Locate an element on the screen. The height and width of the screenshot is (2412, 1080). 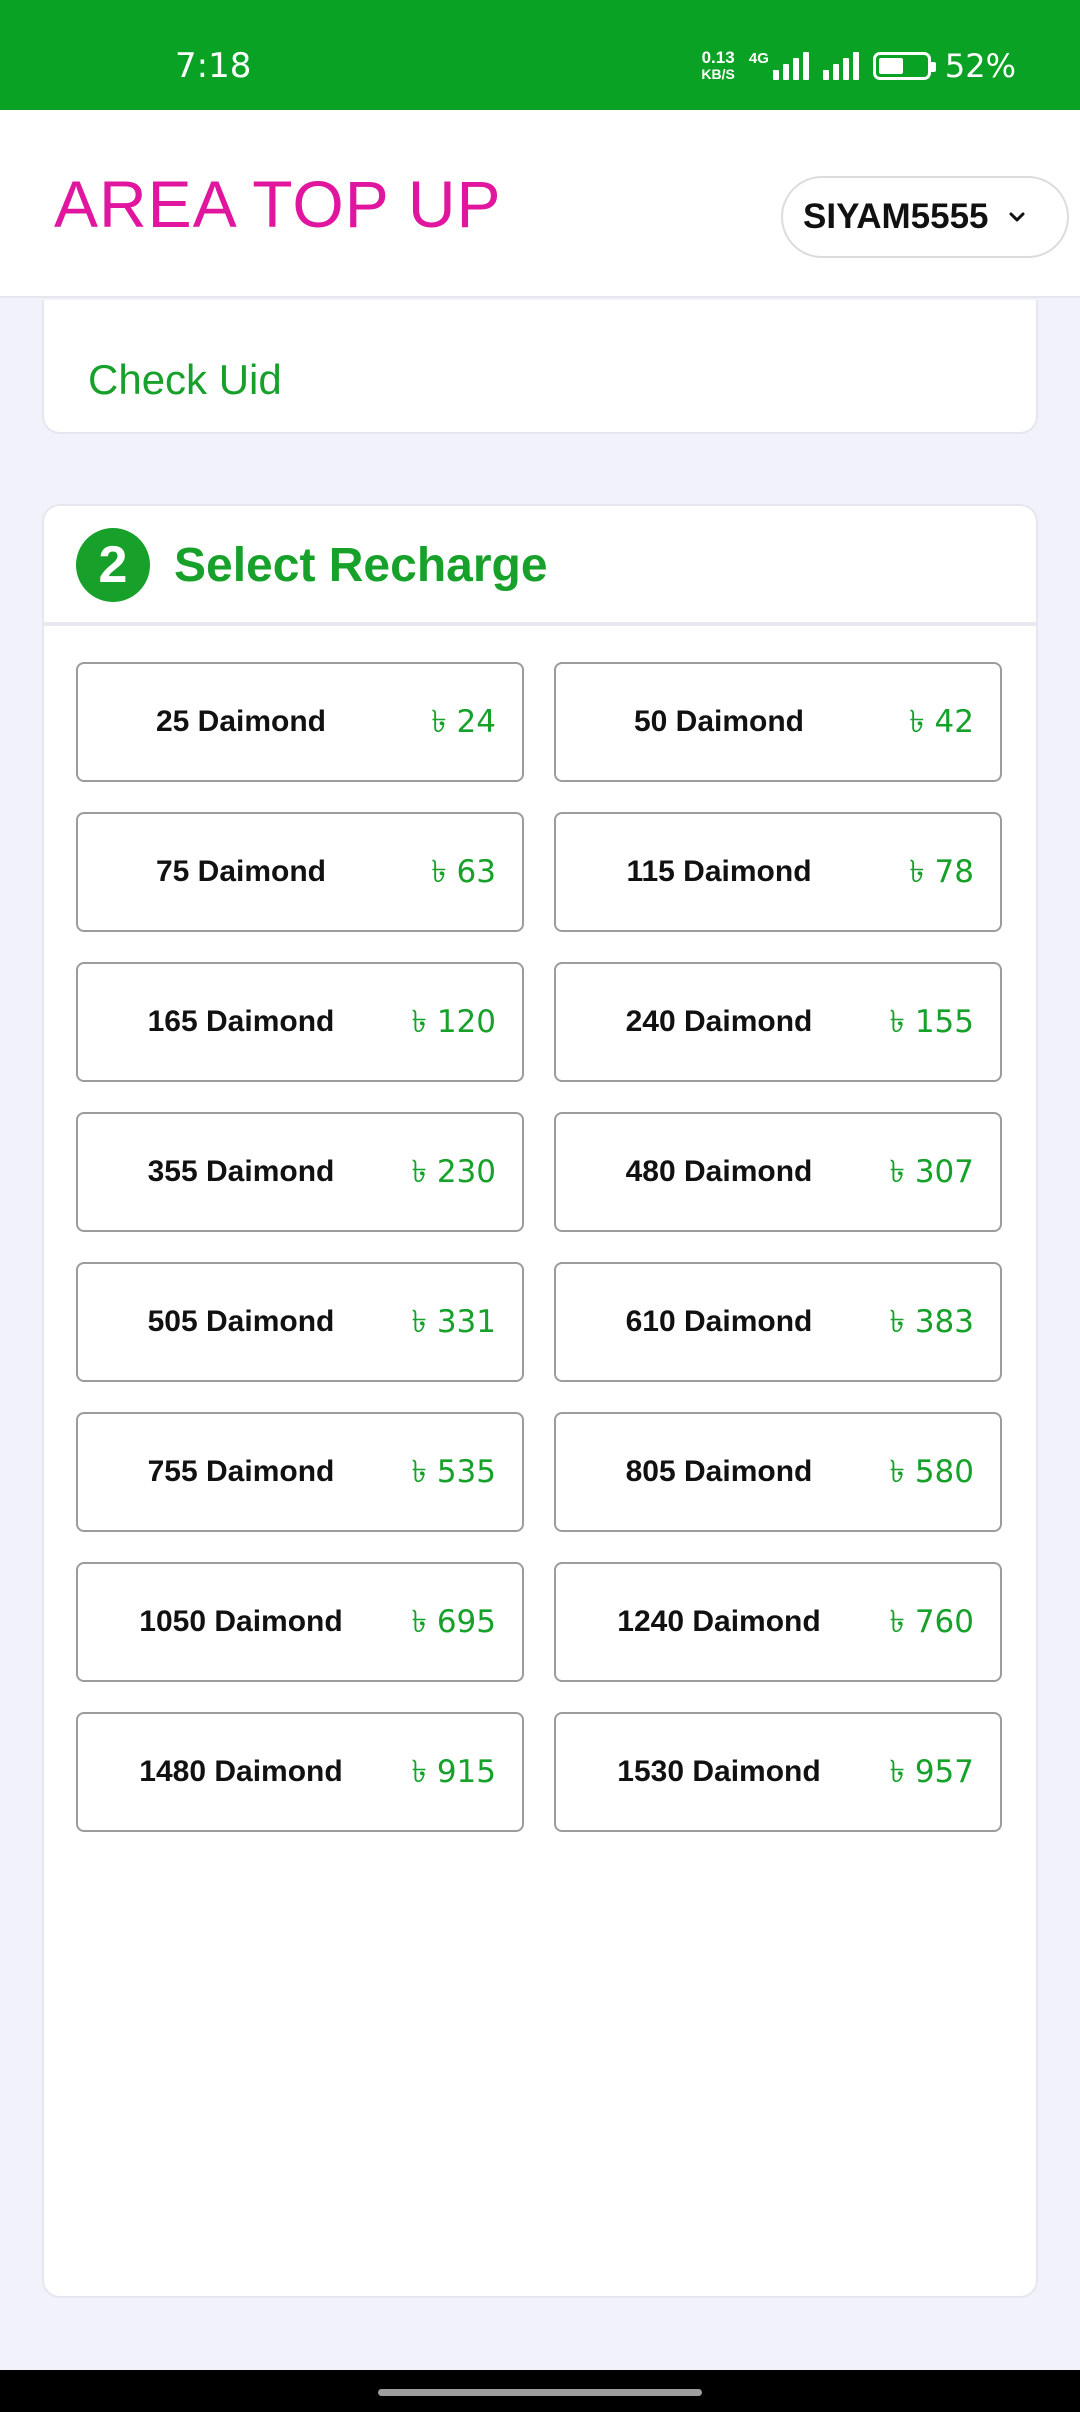
package-price: ৳ 120 is located at coordinates (453, 1022).